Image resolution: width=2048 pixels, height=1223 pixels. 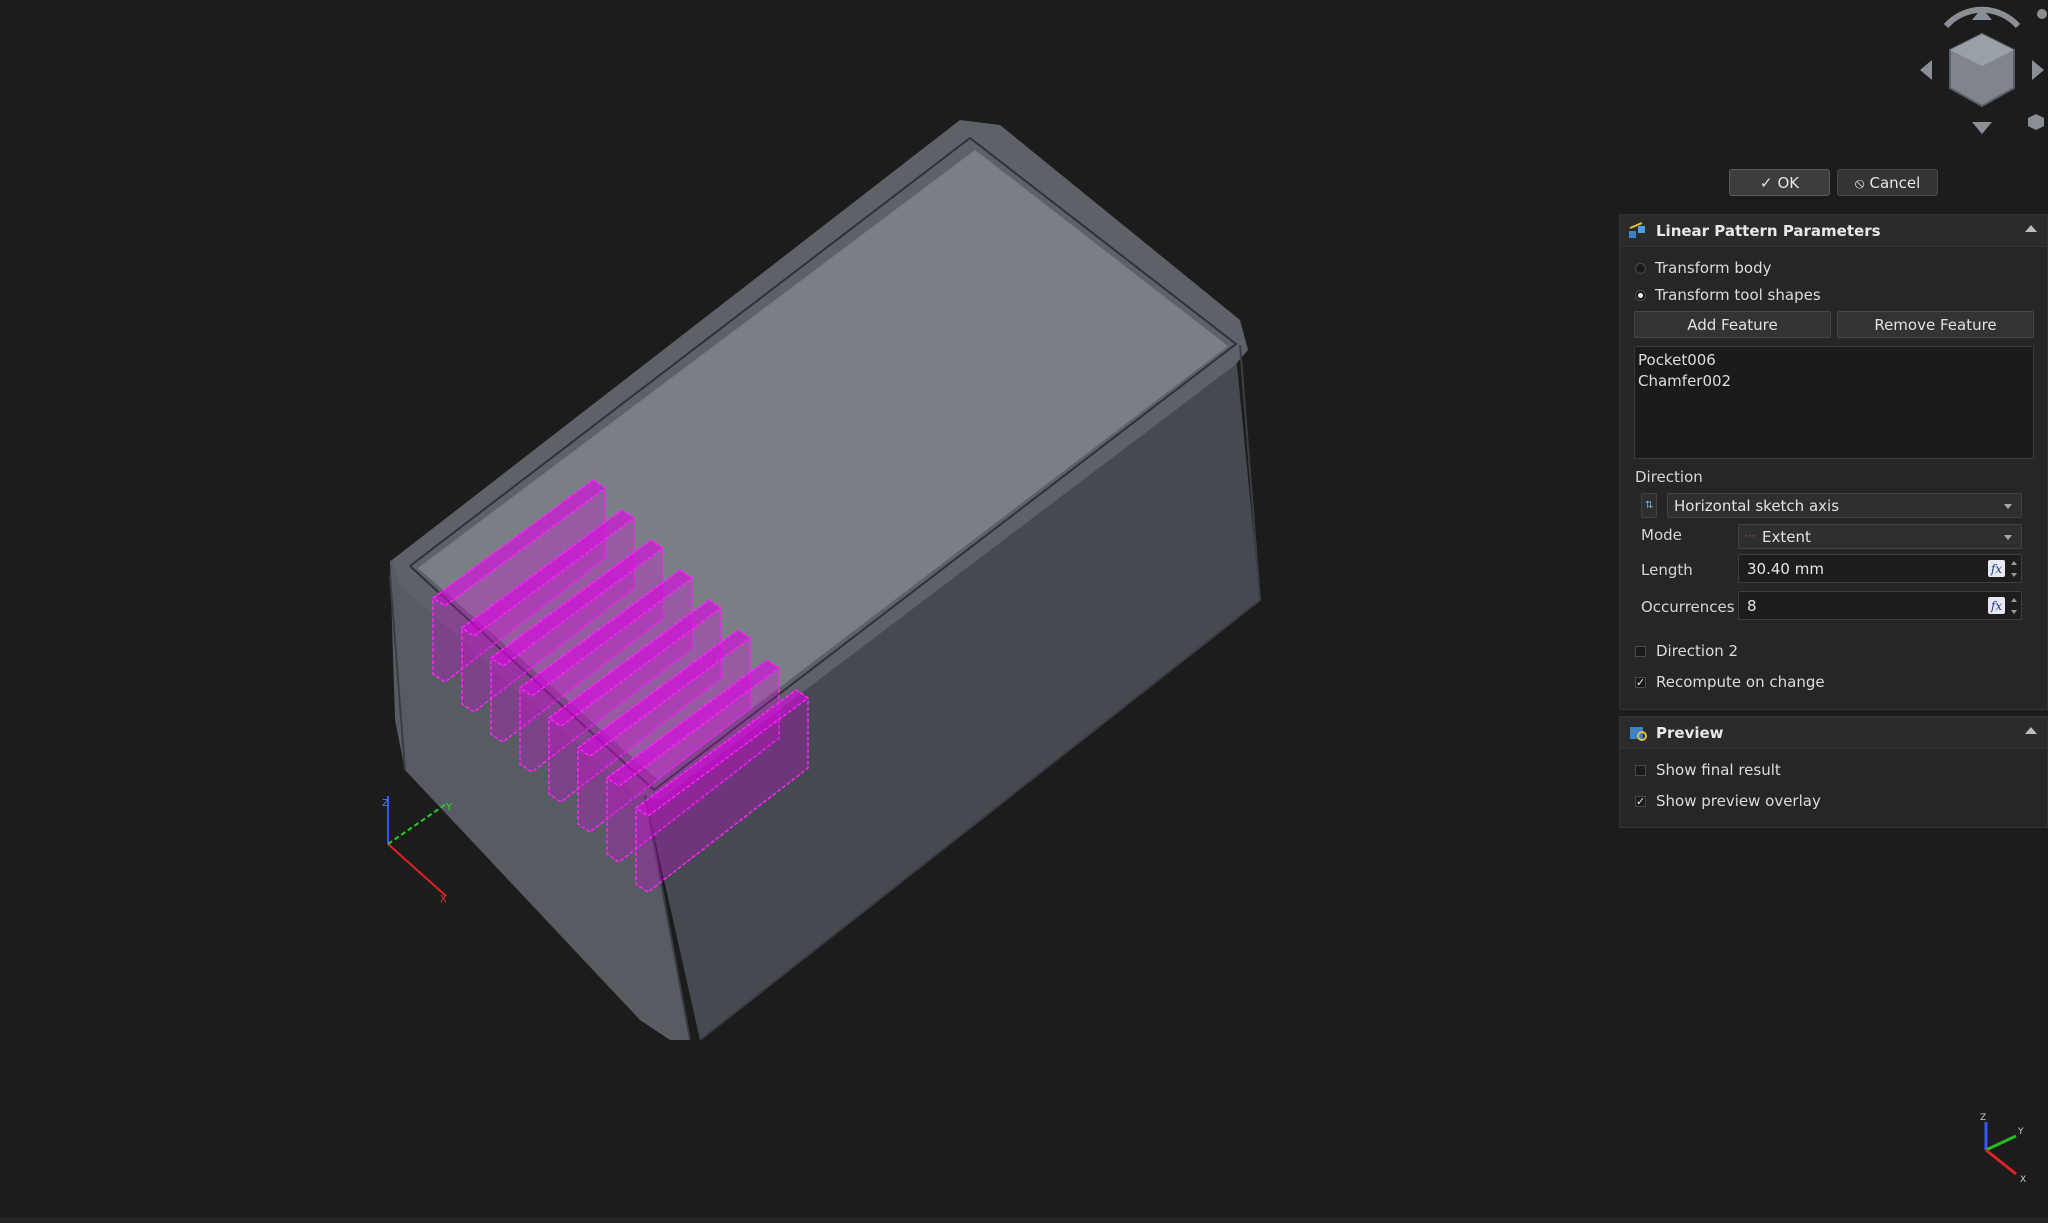 What do you see at coordinates (417, 870) in the screenshot?
I see `axis-x-line` at bounding box center [417, 870].